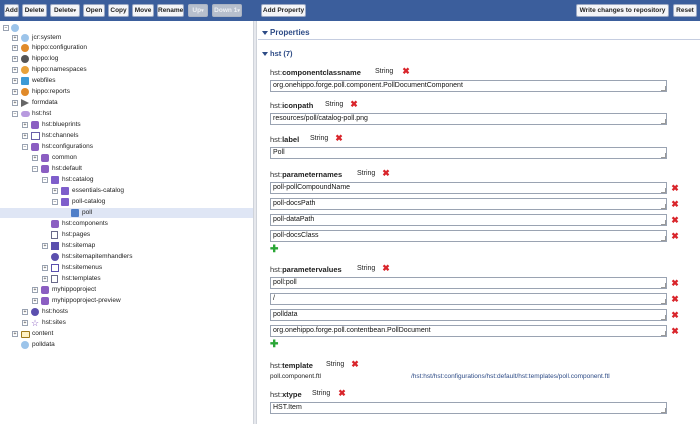 The width and height of the screenshot is (700, 424). What do you see at coordinates (126, 312) in the screenshot?
I see `tree-item-hst-hosts: + hst:hosts` at bounding box center [126, 312].